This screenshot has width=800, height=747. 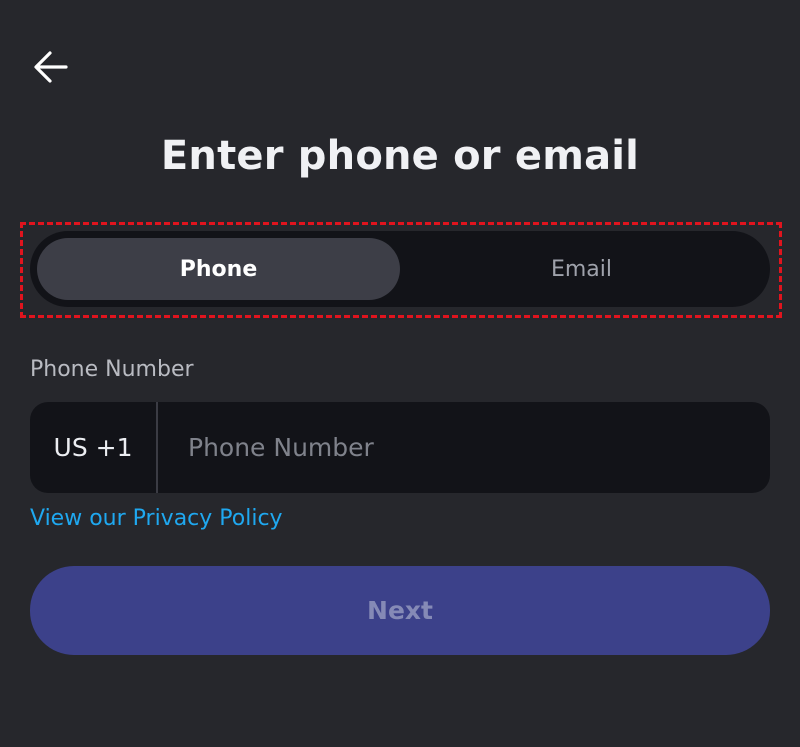 I want to click on next-button: Next, so click(x=400, y=610).